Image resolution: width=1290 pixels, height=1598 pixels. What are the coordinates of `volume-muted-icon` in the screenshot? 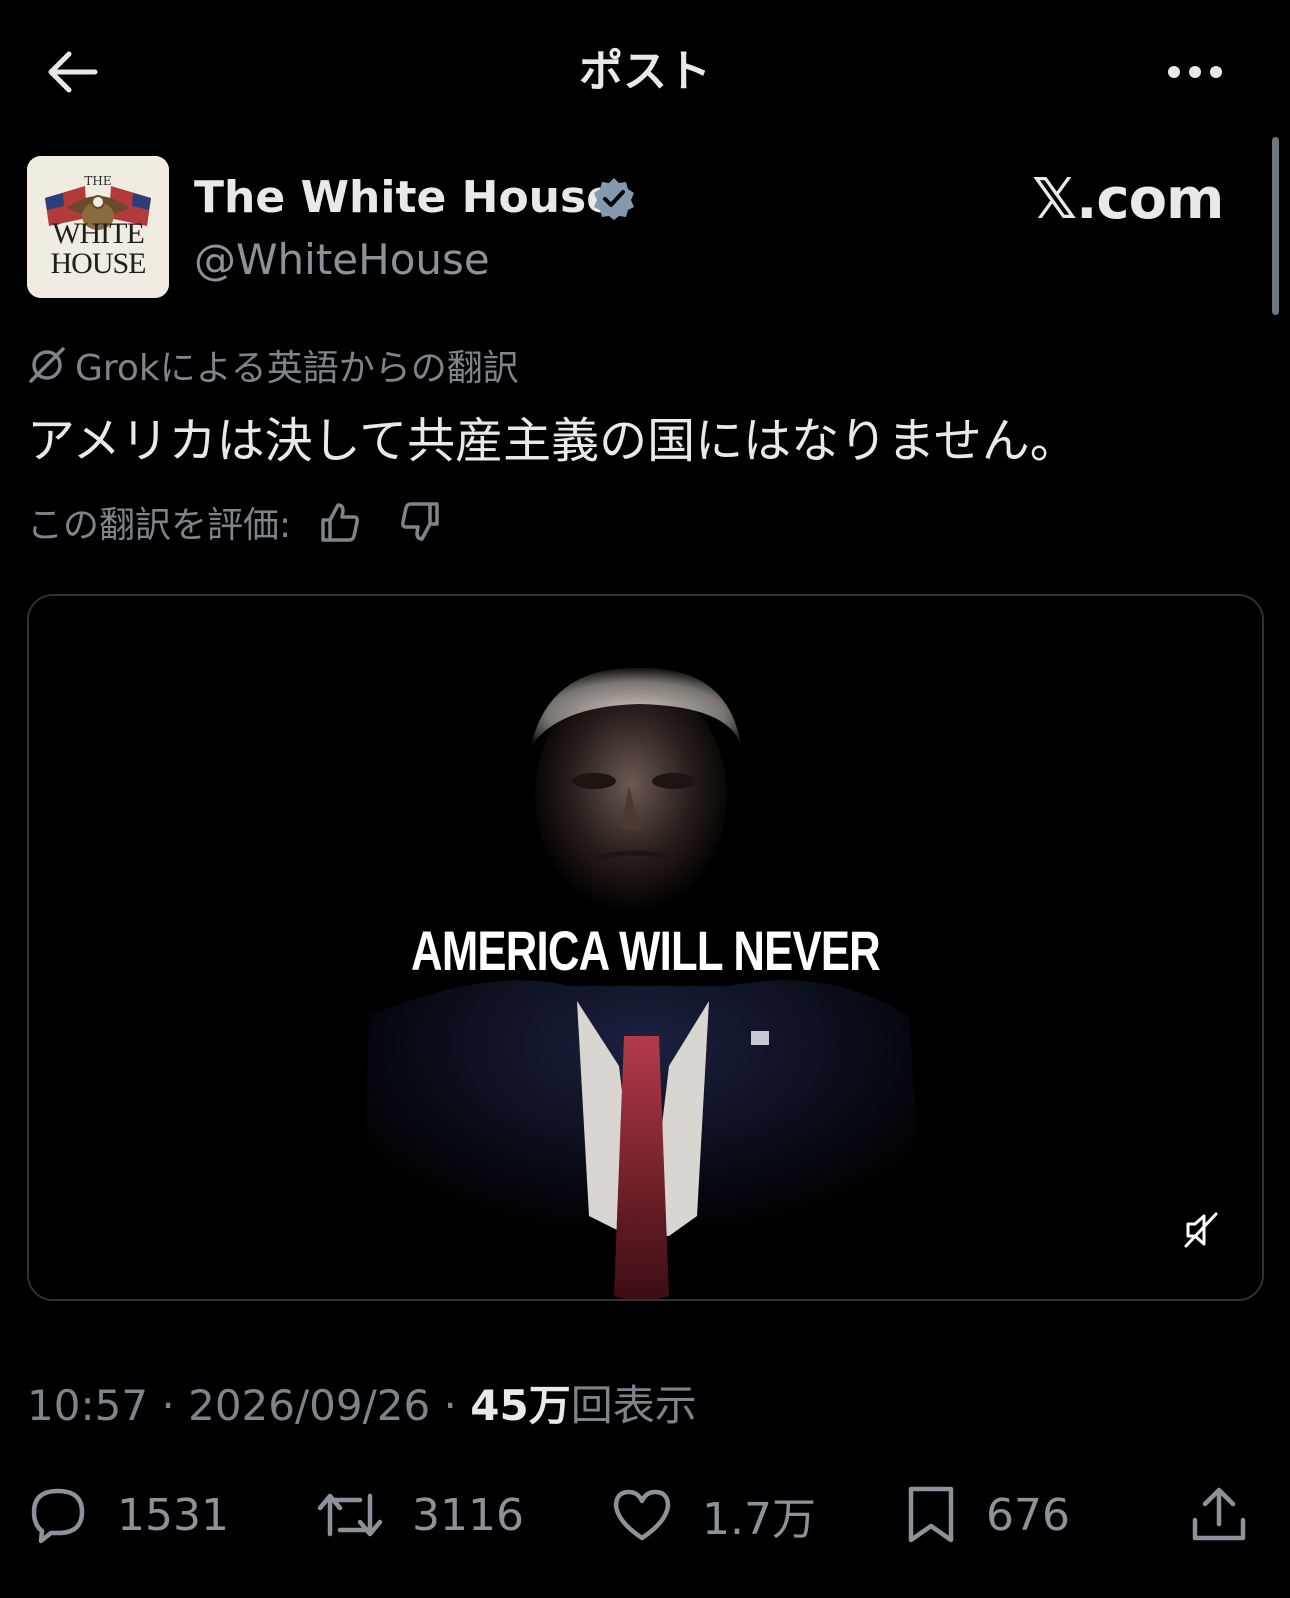 It's located at (1201, 1230).